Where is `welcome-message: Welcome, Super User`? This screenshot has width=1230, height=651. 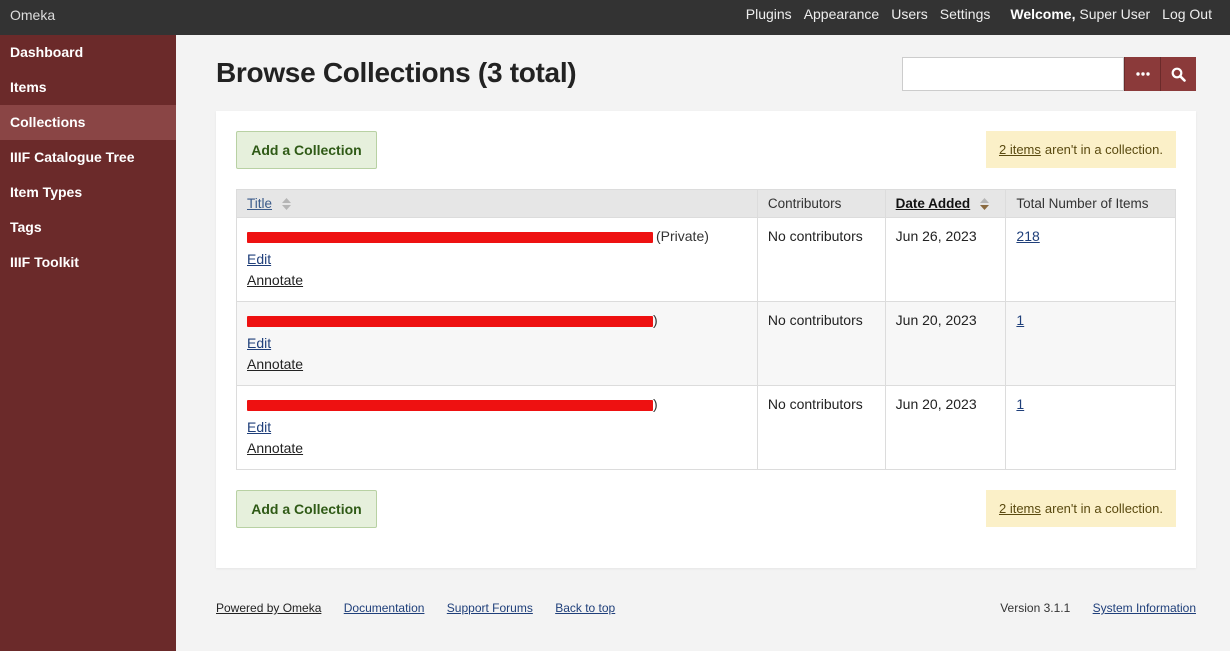
welcome-message: Welcome, Super User is located at coordinates (1080, 14).